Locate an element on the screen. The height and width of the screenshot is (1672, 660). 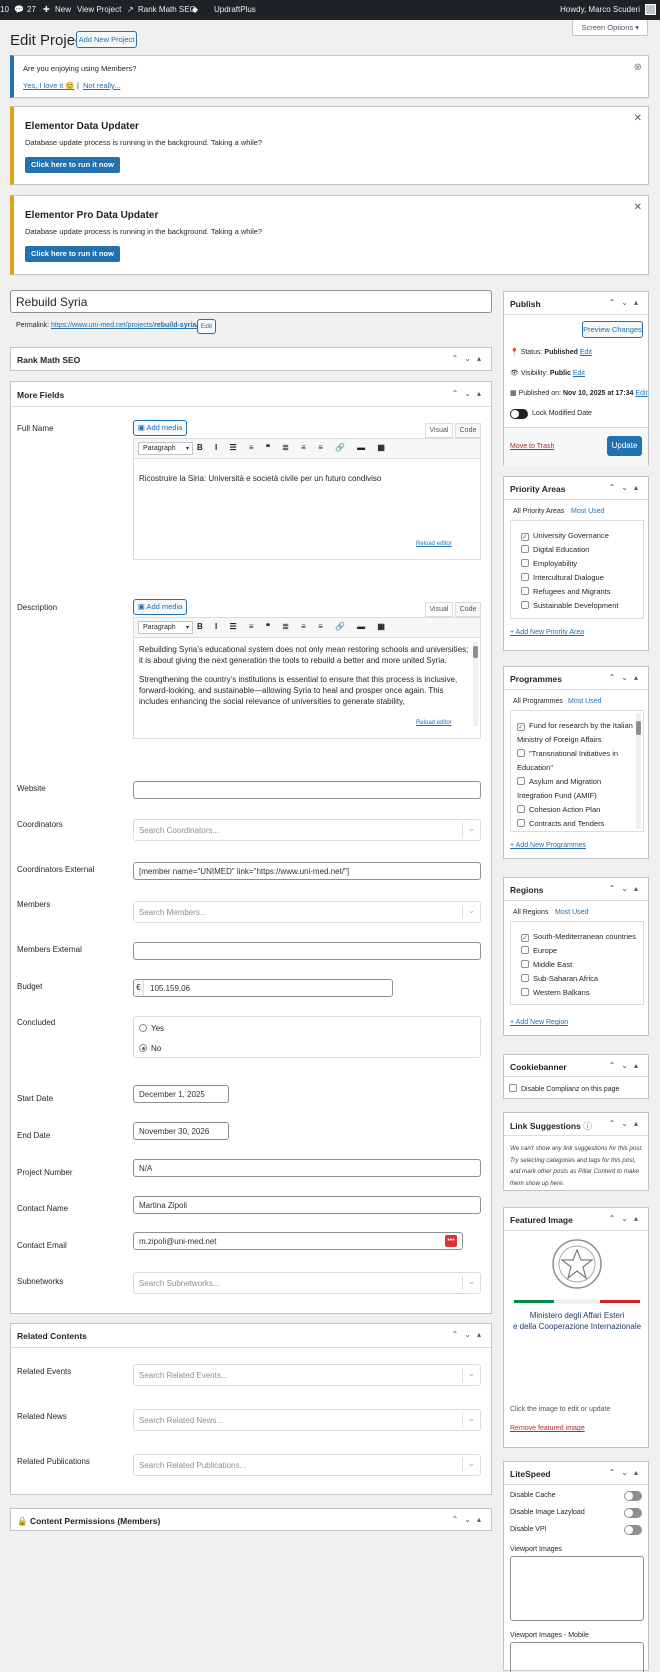
help-icon: ⓘ is located at coordinates (587, 1126).